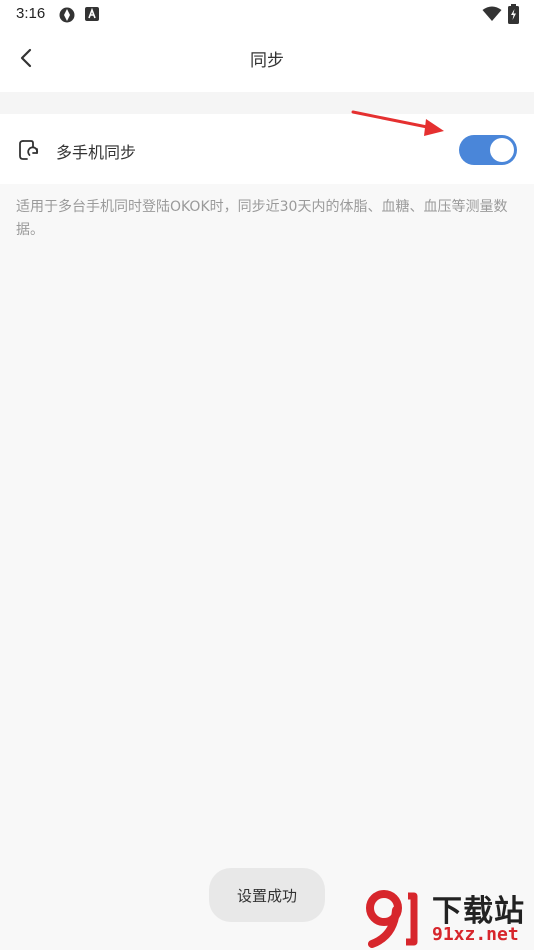  I want to click on status-time: 3:16, so click(31, 13).